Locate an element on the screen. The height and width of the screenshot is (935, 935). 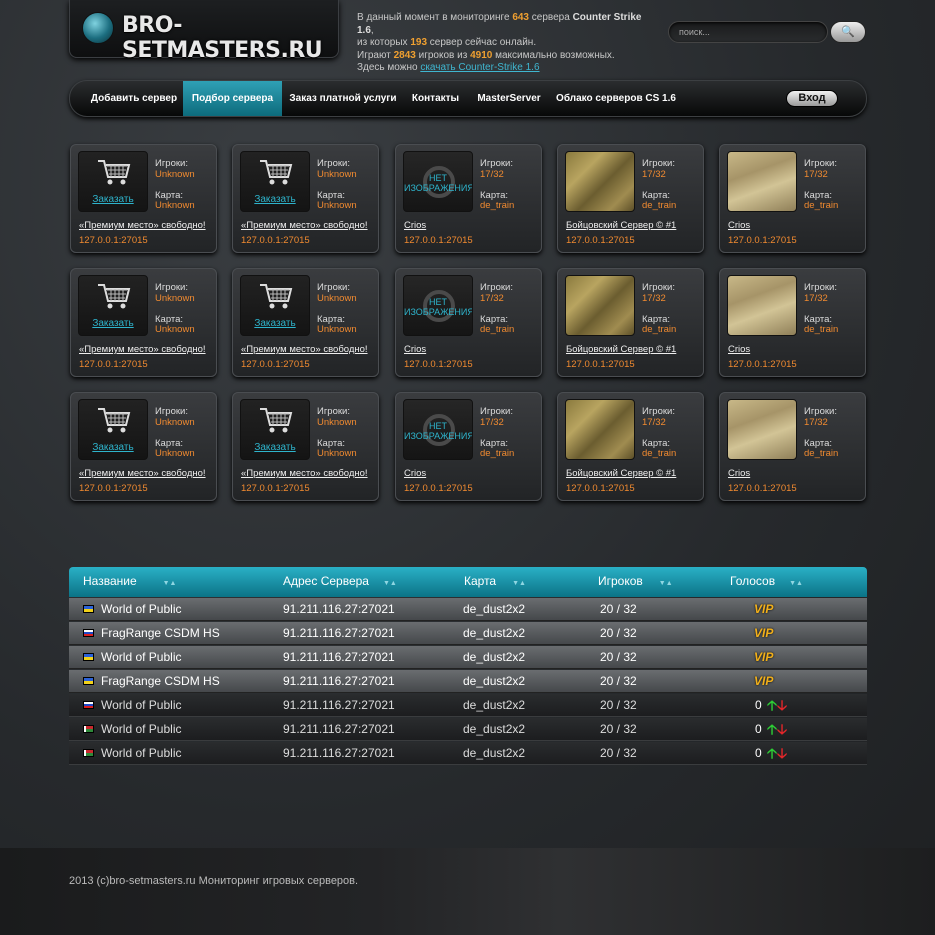
server-address: 91.211.116.27:27021 is located at coordinates (339, 633).